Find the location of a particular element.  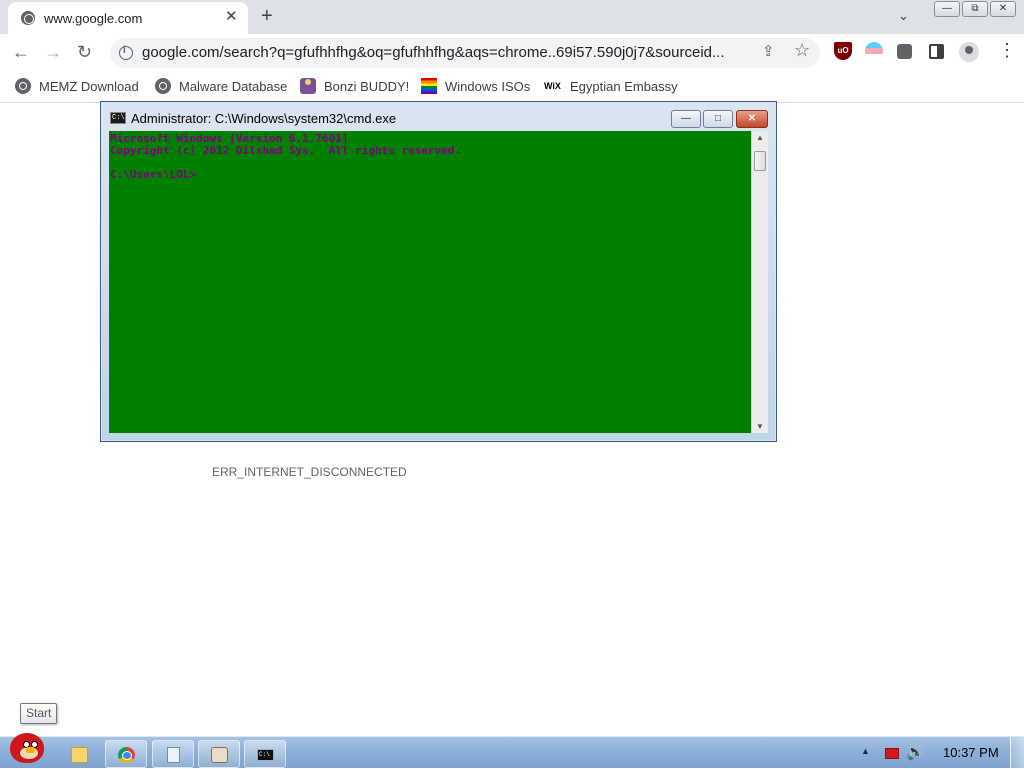

console-scrollbar: ▲ ▼ is located at coordinates (759, 282).